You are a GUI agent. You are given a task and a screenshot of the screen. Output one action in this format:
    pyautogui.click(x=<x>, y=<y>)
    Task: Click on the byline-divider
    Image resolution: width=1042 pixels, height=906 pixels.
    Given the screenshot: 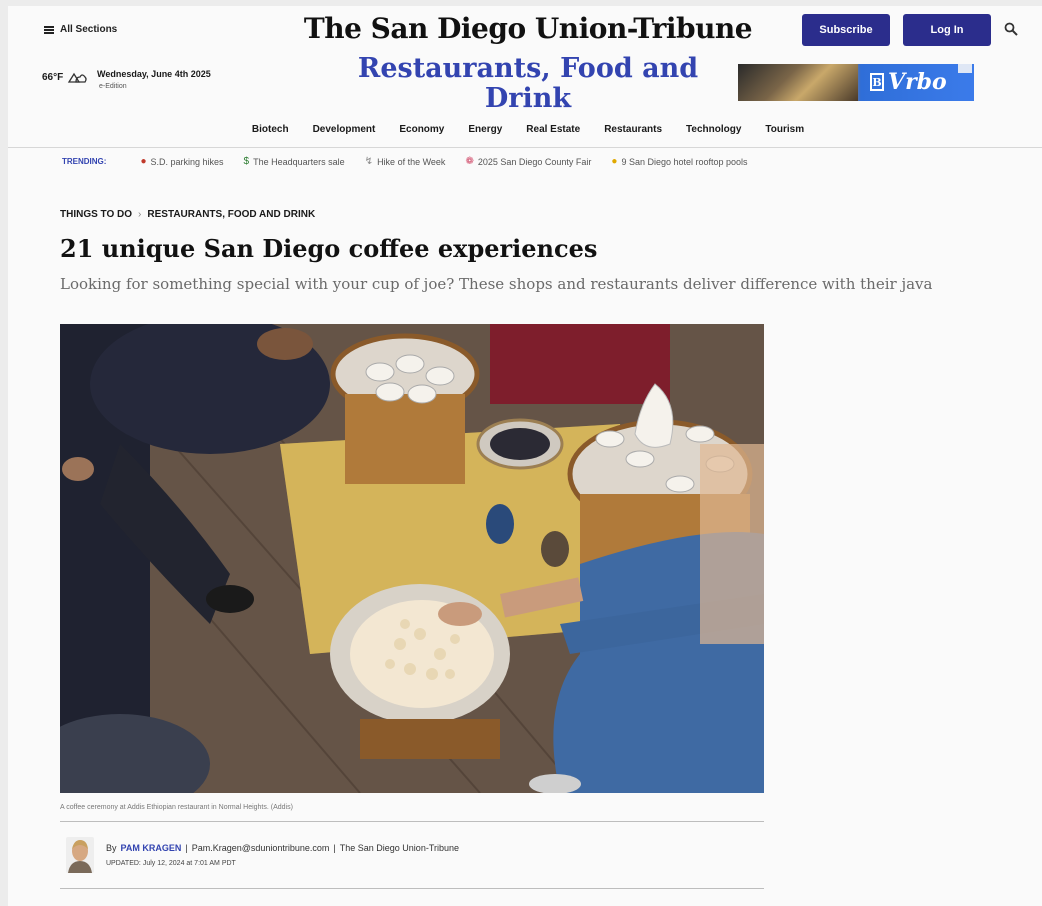 What is the action you would take?
    pyautogui.click(x=412, y=888)
    